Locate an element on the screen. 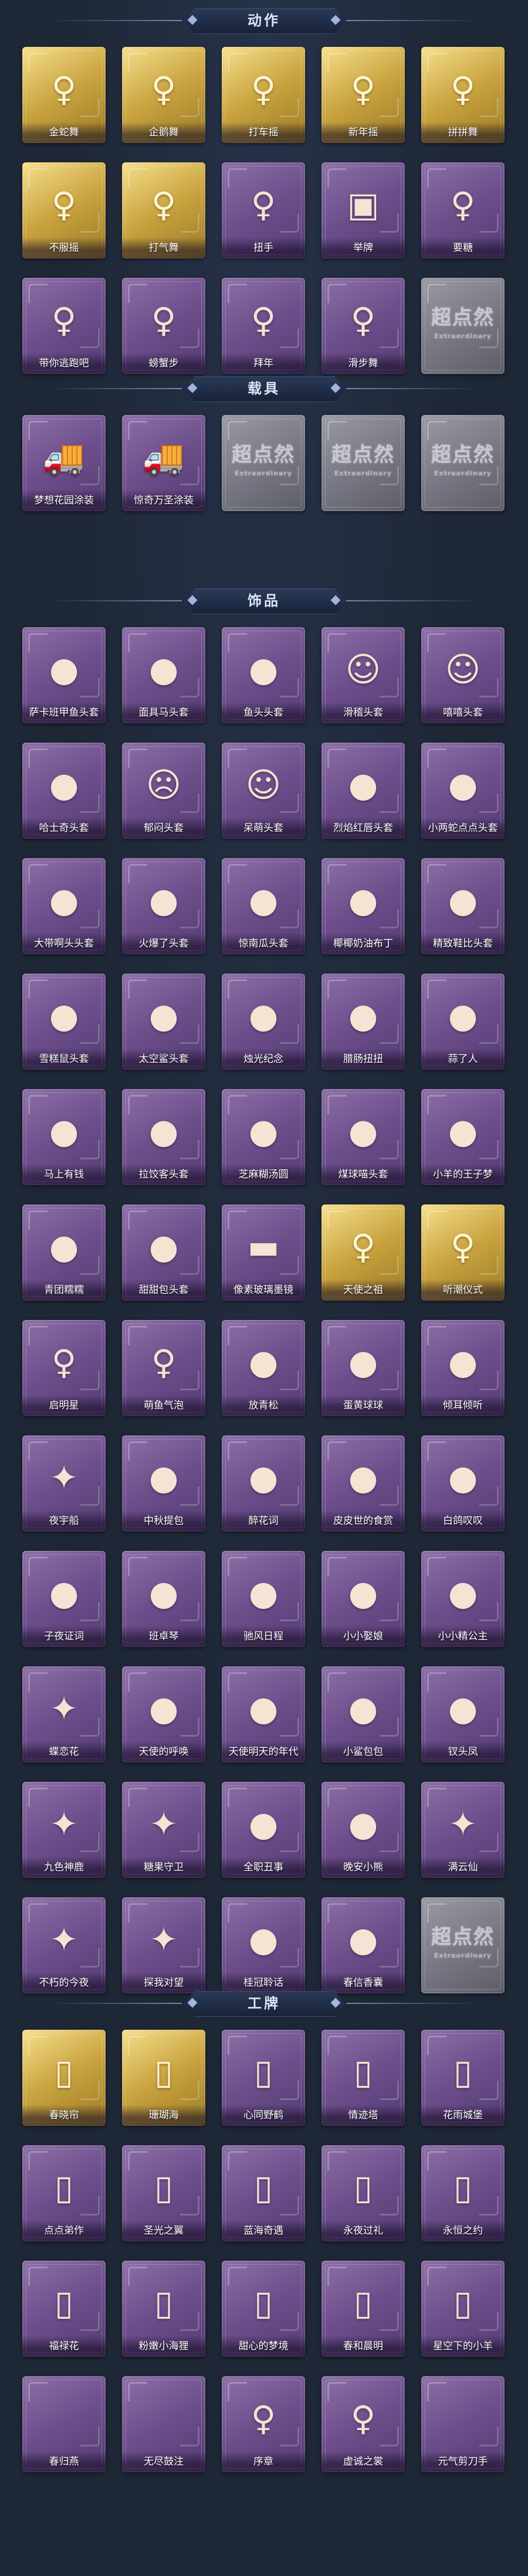 The height and width of the screenshot is (2576, 528). item-card: ♀ 打车摇 is located at coordinates (263, 95).